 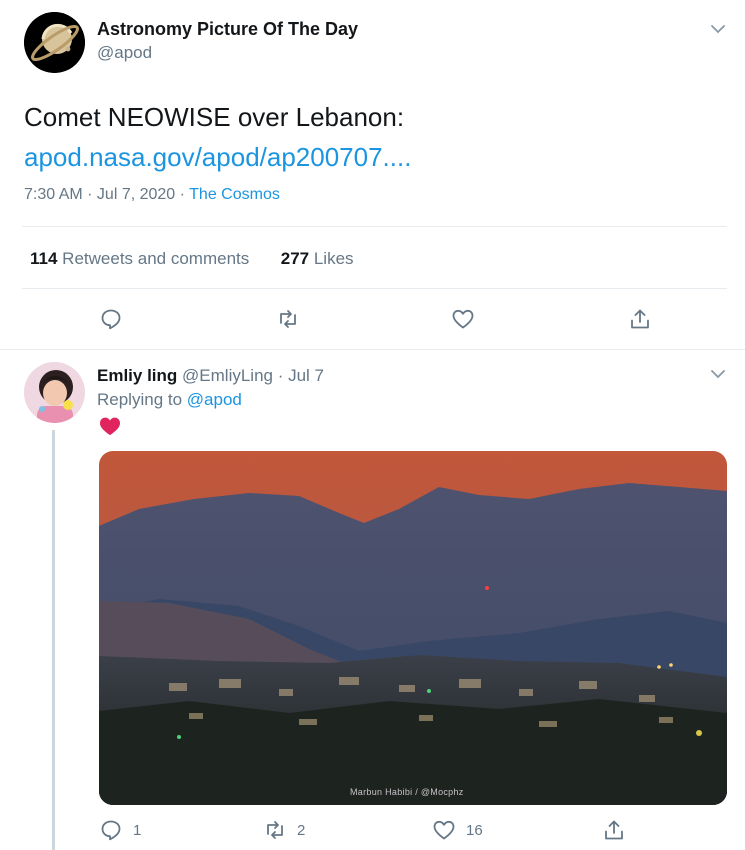 I want to click on like-button, so click(x=463, y=319).